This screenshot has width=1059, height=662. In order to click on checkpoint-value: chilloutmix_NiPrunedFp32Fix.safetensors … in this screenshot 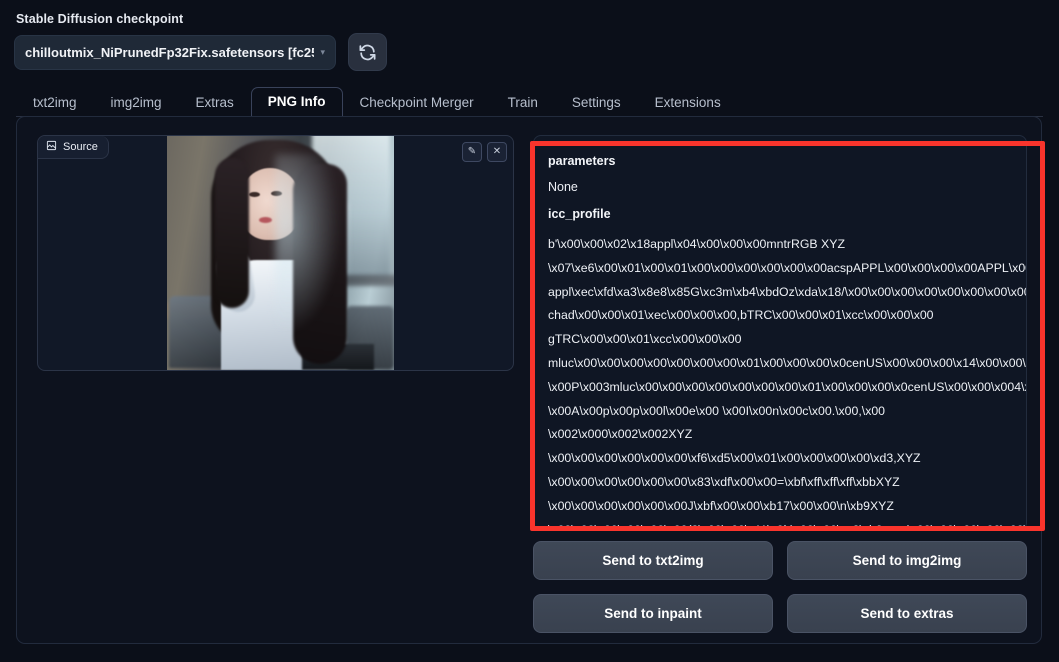, I will do `click(170, 52)`.